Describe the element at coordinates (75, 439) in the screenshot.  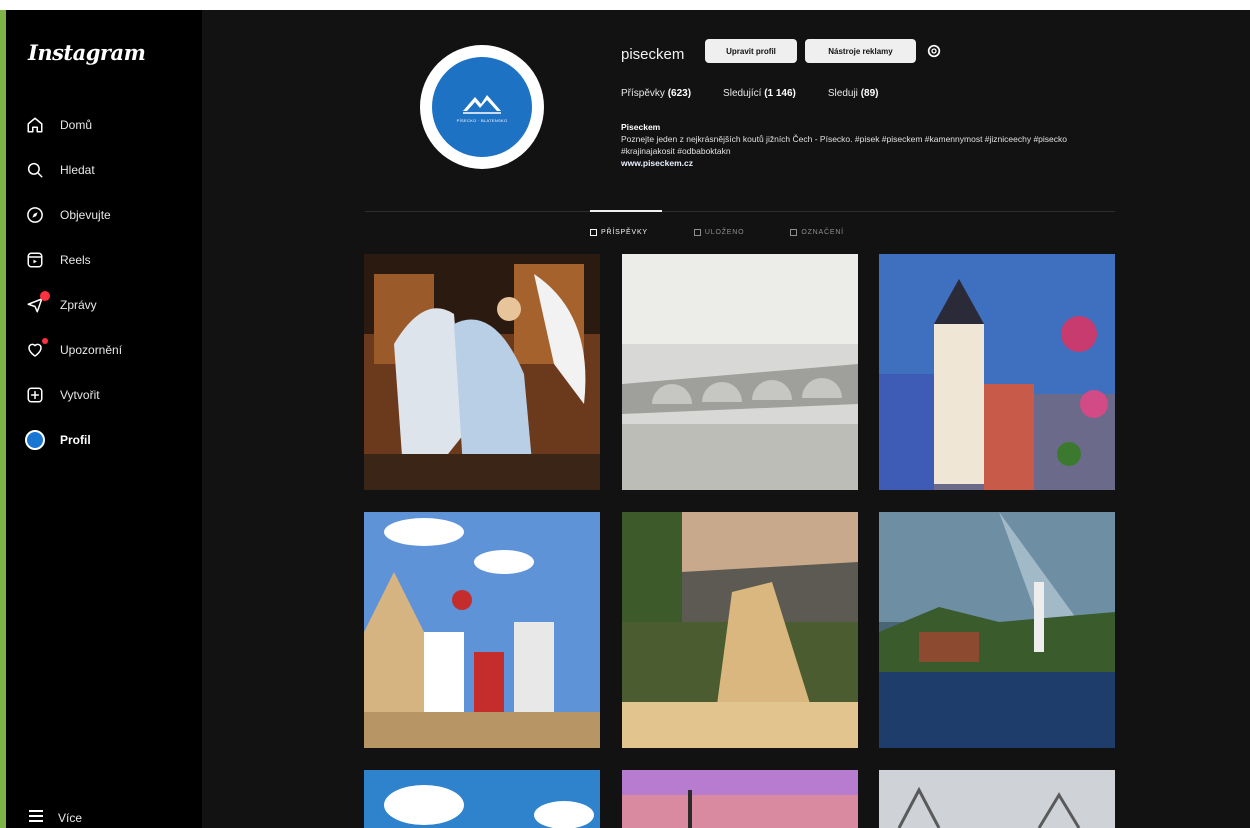
I see `sidebar-item-label: Profil` at that location.